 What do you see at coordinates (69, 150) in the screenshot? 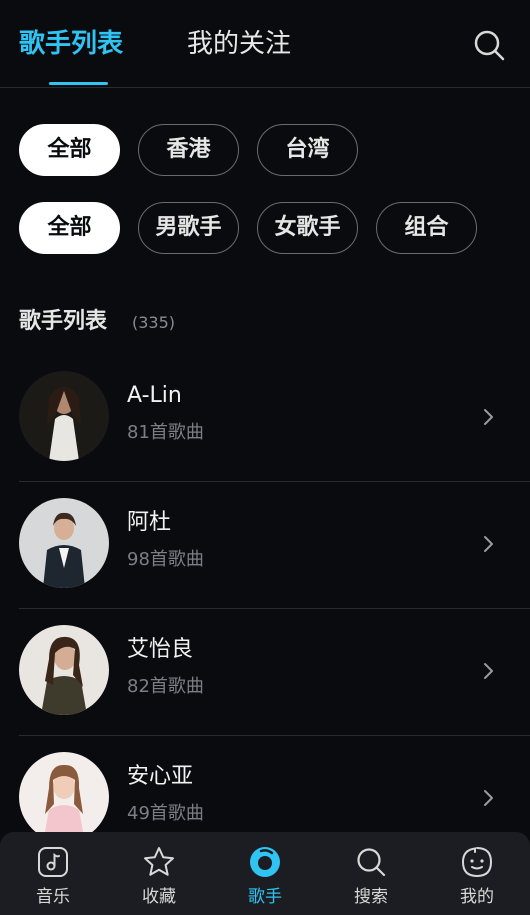
I see `chip-region-all: 全部` at bounding box center [69, 150].